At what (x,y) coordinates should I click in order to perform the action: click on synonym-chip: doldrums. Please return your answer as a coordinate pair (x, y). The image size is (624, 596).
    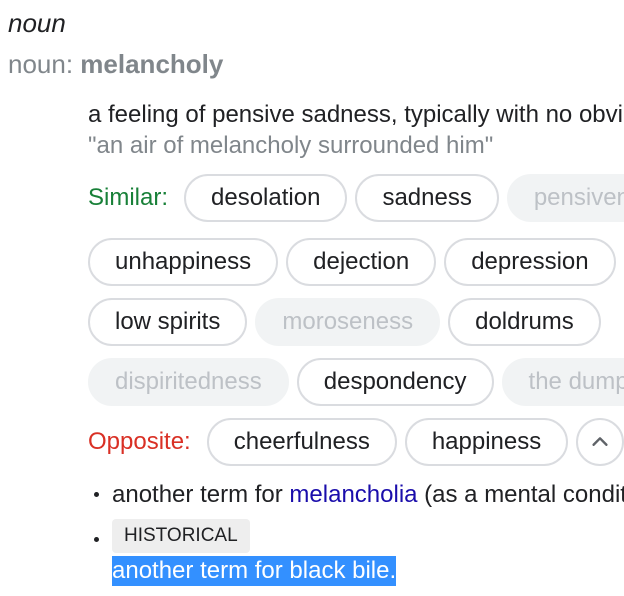
    Looking at the image, I should click on (524, 322).